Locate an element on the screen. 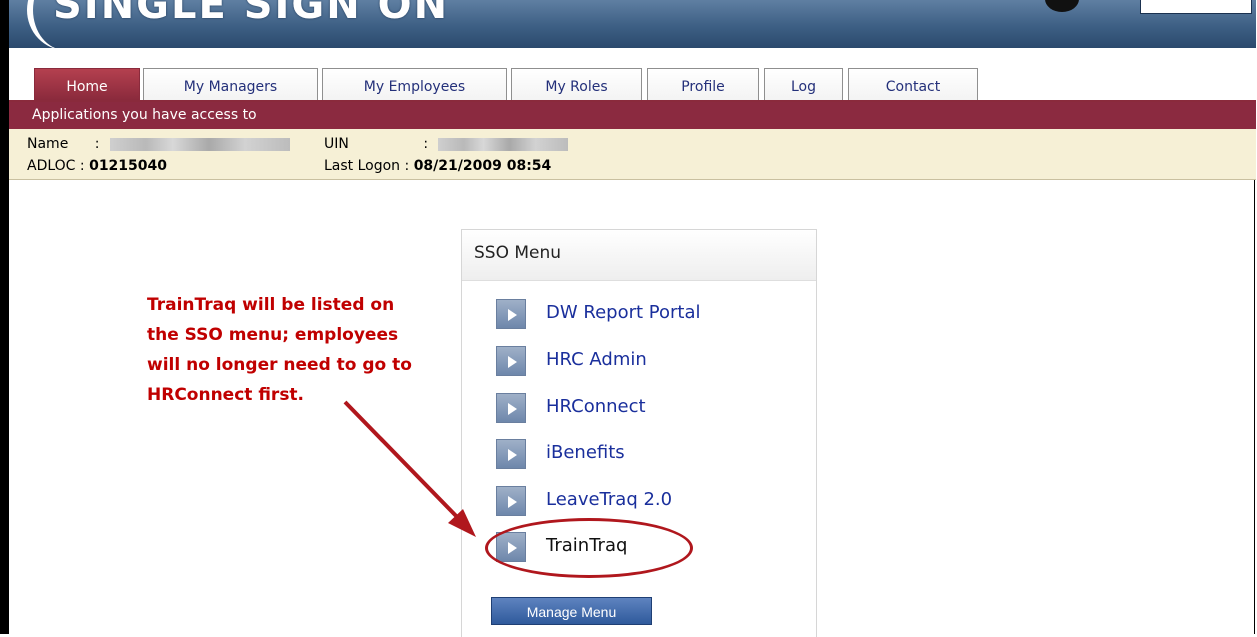  header-search-box is located at coordinates (1196, 7).